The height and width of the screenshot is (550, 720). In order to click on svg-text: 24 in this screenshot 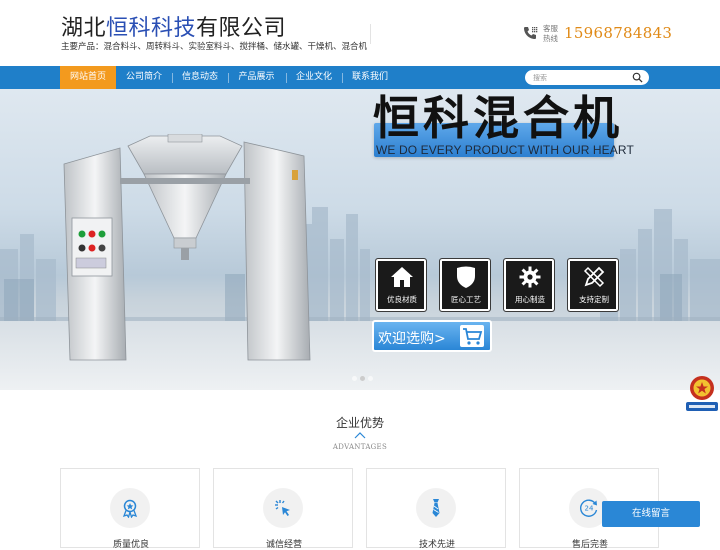, I will do `click(589, 509)`.